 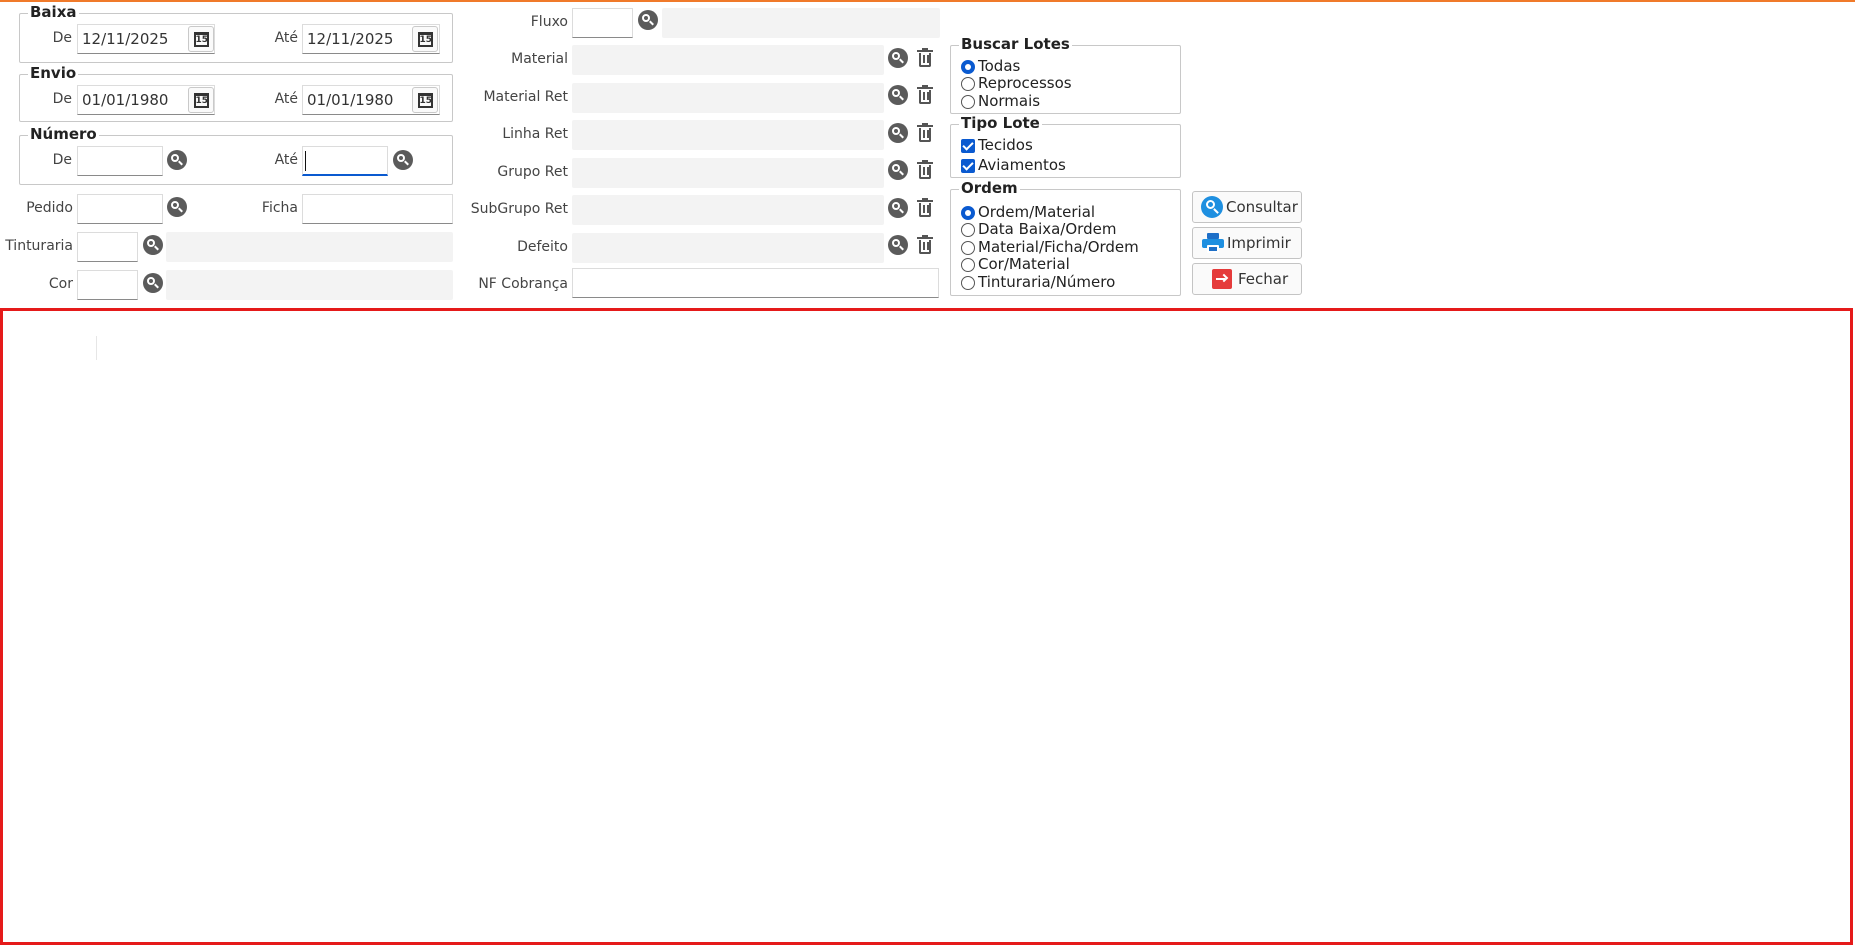 I want to click on grid-column-divider, so click(x=96, y=348).